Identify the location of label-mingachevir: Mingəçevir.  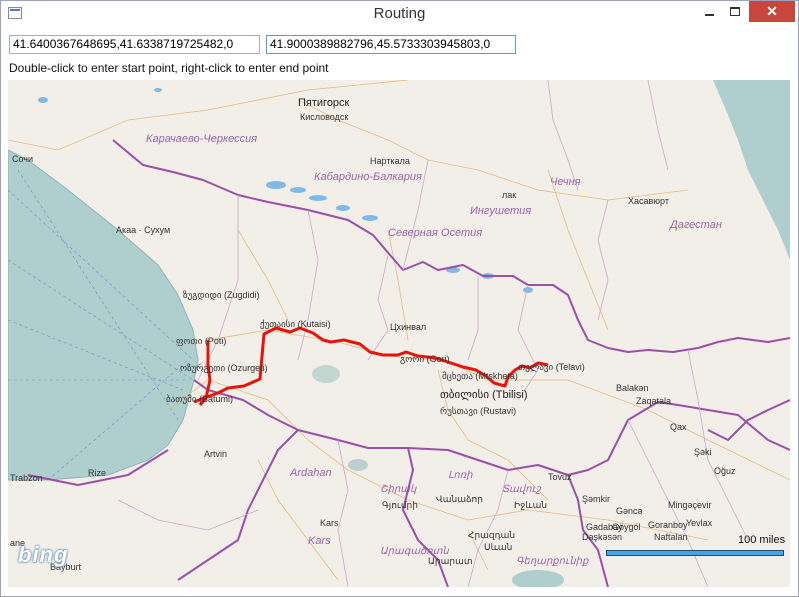
(690, 505).